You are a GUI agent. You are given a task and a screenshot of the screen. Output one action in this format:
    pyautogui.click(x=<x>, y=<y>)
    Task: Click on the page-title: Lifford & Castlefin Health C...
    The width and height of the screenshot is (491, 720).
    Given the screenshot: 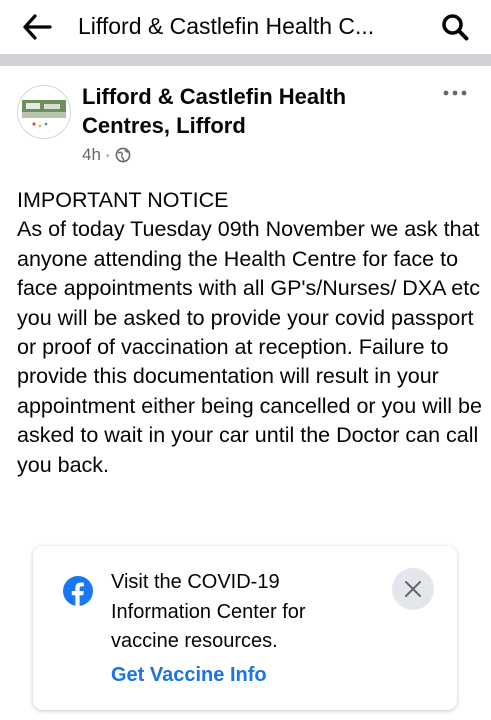 What is the action you would take?
    pyautogui.click(x=226, y=26)
    